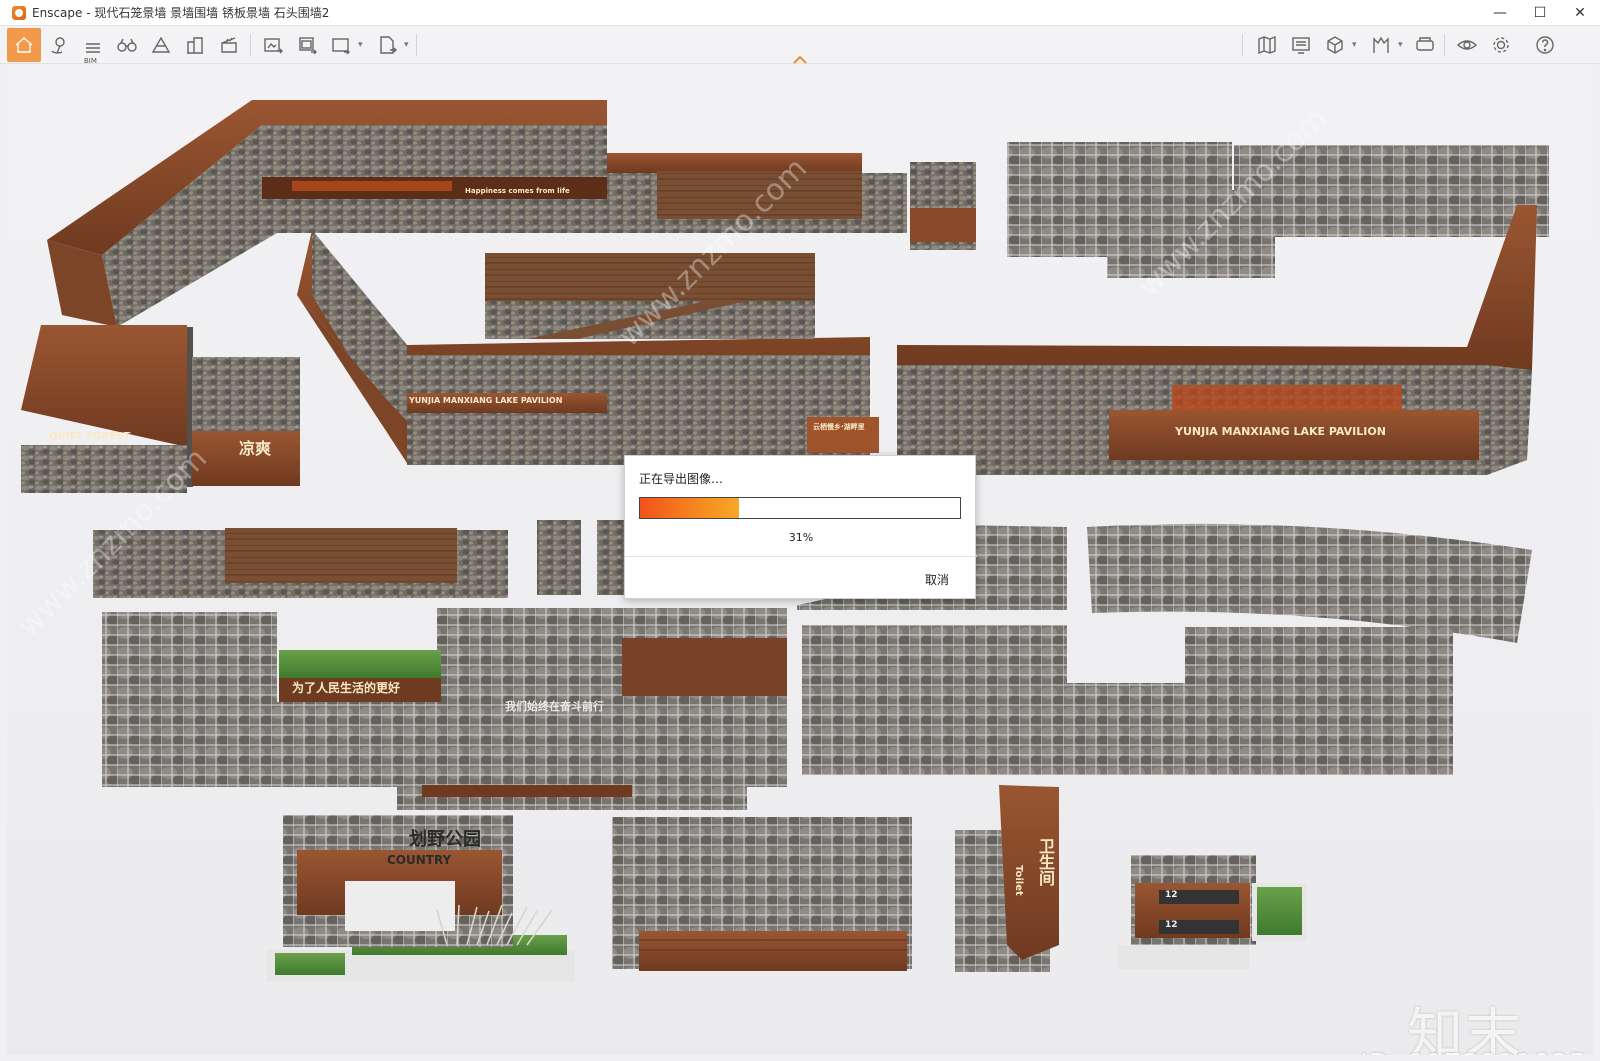 The width and height of the screenshot is (1600, 1061). Describe the element at coordinates (801, 537) in the screenshot. I see `progress-percent-label: 31%` at that location.